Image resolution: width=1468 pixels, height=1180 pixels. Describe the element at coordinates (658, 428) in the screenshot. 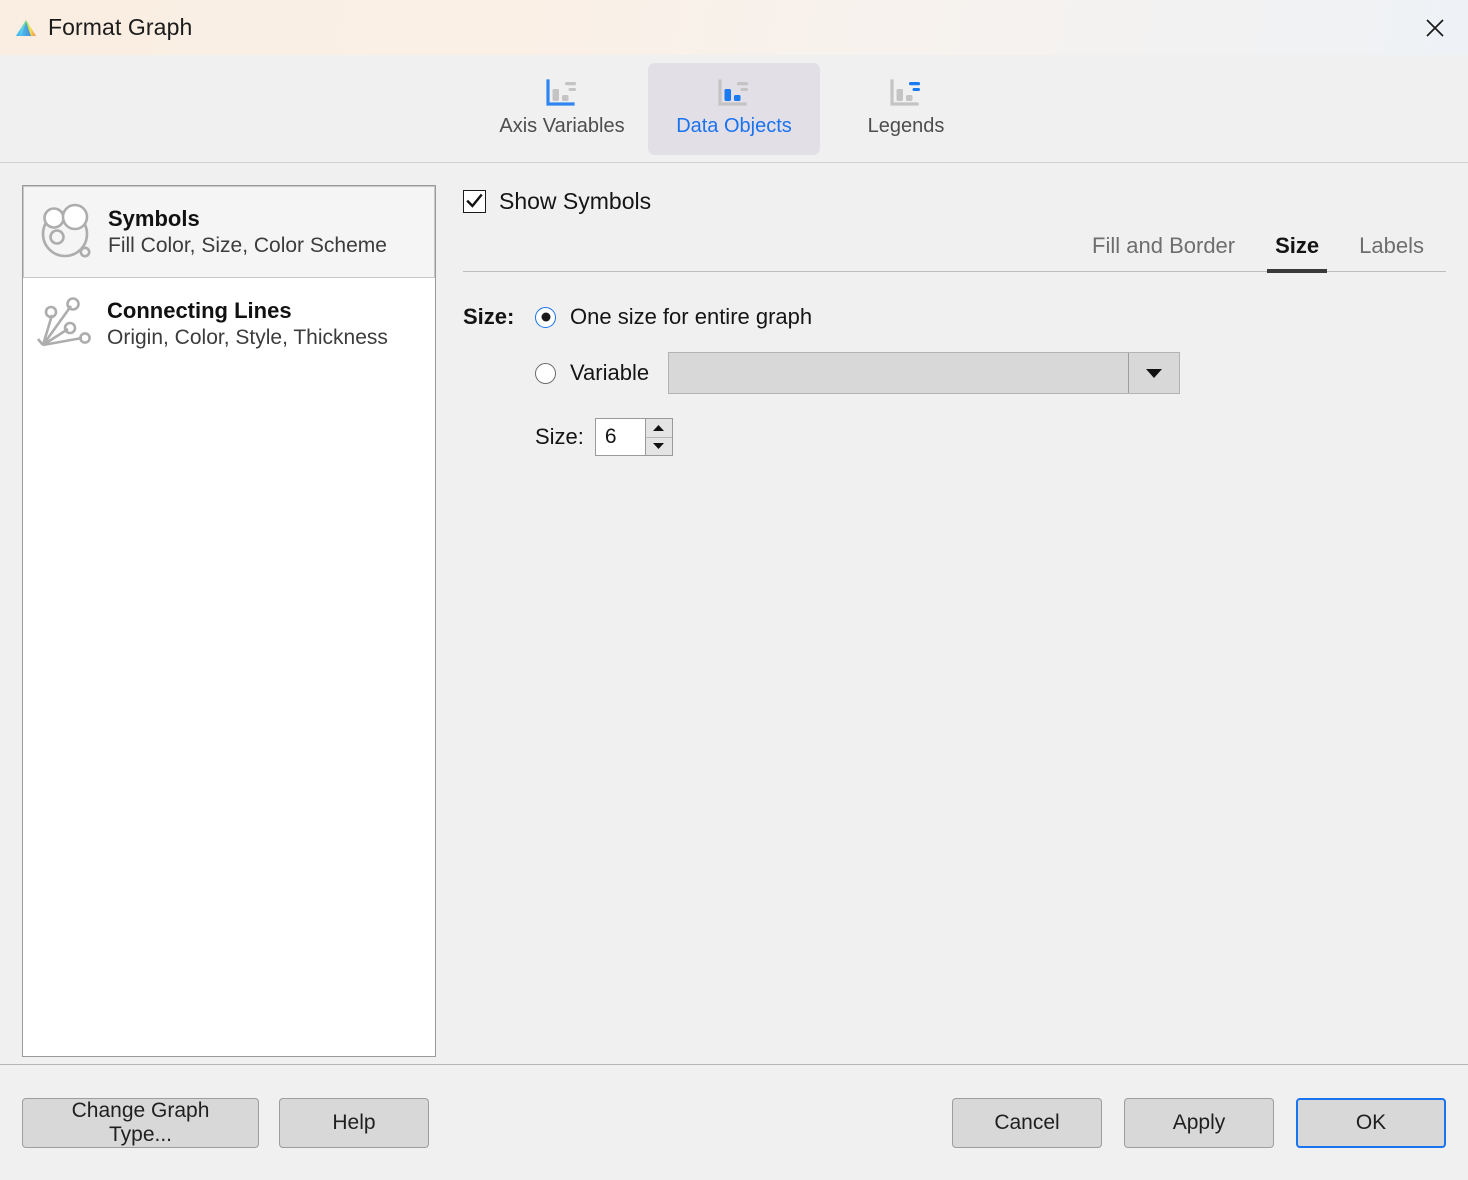

I see `caret-up-icon` at that location.